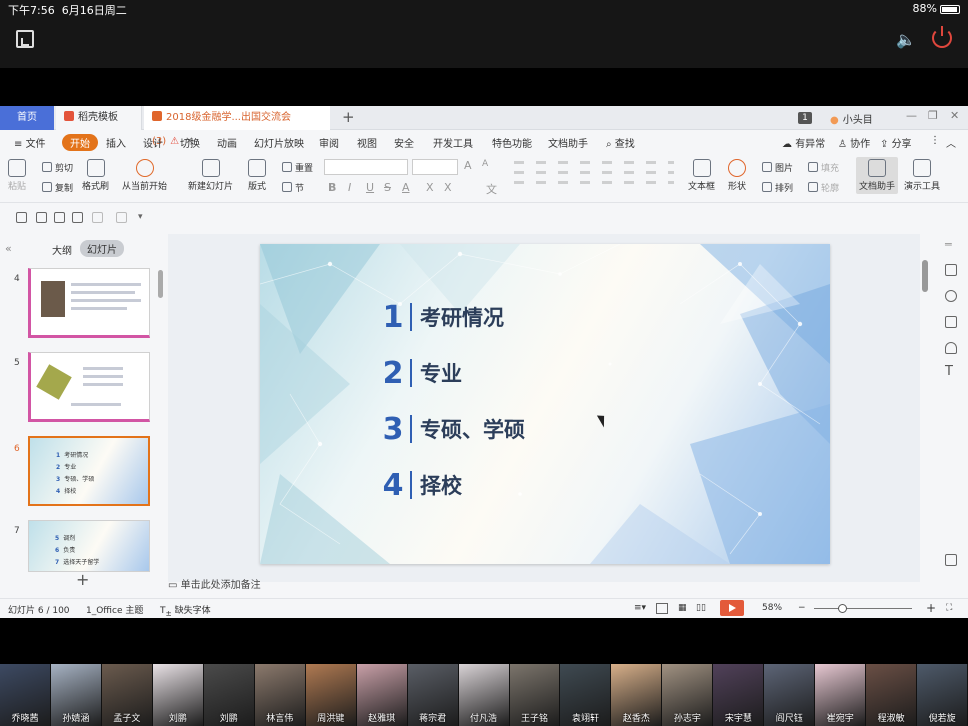 The width and height of the screenshot is (968, 726). Describe the element at coordinates (99, 118) in the screenshot. I see `tab-template: 稻壳模板` at that location.